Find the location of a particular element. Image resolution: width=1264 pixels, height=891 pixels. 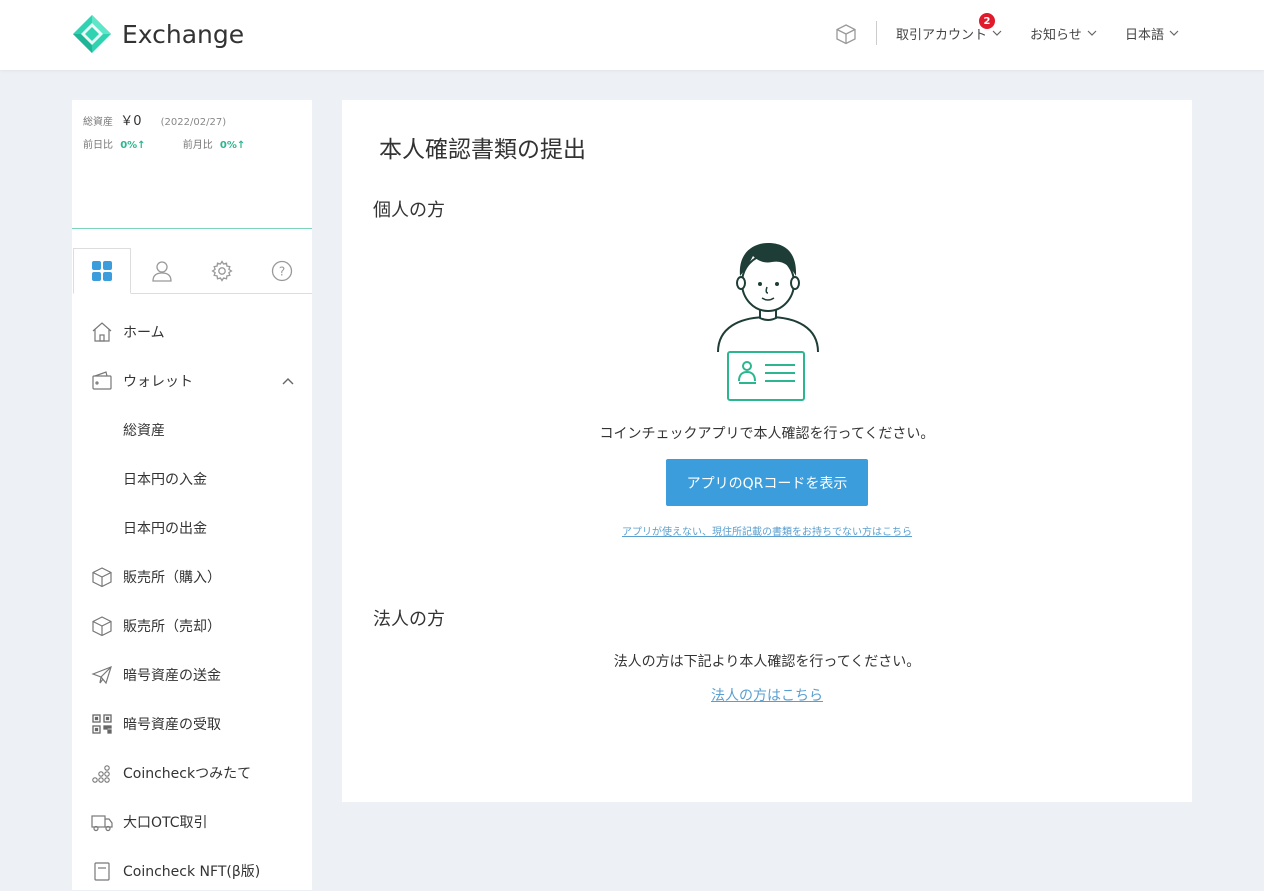

corporate-heading: 法人の方 is located at coordinates (409, 619).